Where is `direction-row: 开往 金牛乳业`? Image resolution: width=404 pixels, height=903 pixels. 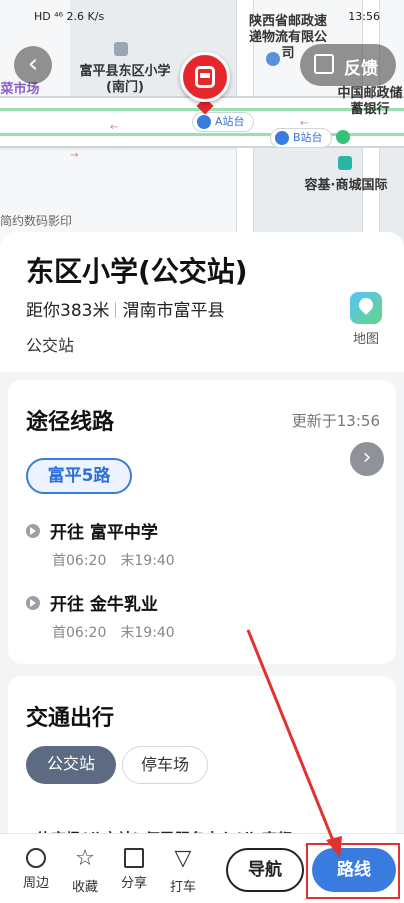
direction-row: 开往 金牛乳业 is located at coordinates (92, 602).